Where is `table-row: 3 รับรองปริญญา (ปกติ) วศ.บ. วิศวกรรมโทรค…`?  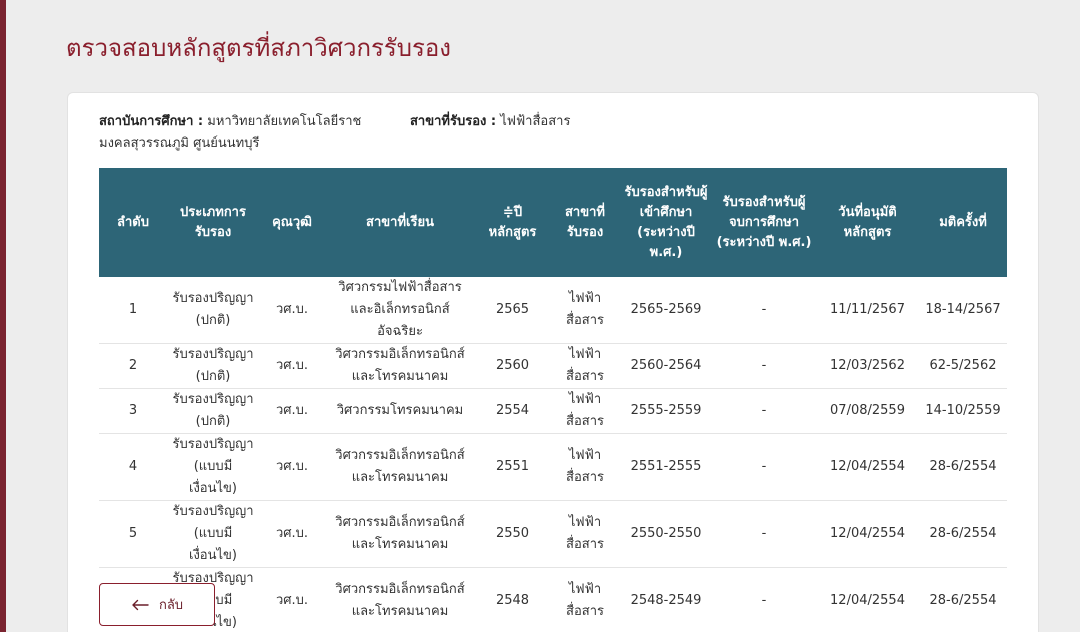 table-row: 3 รับรองปริญญา (ปกติ) วศ.บ. วิศวกรรมโทรค… is located at coordinates (553, 411).